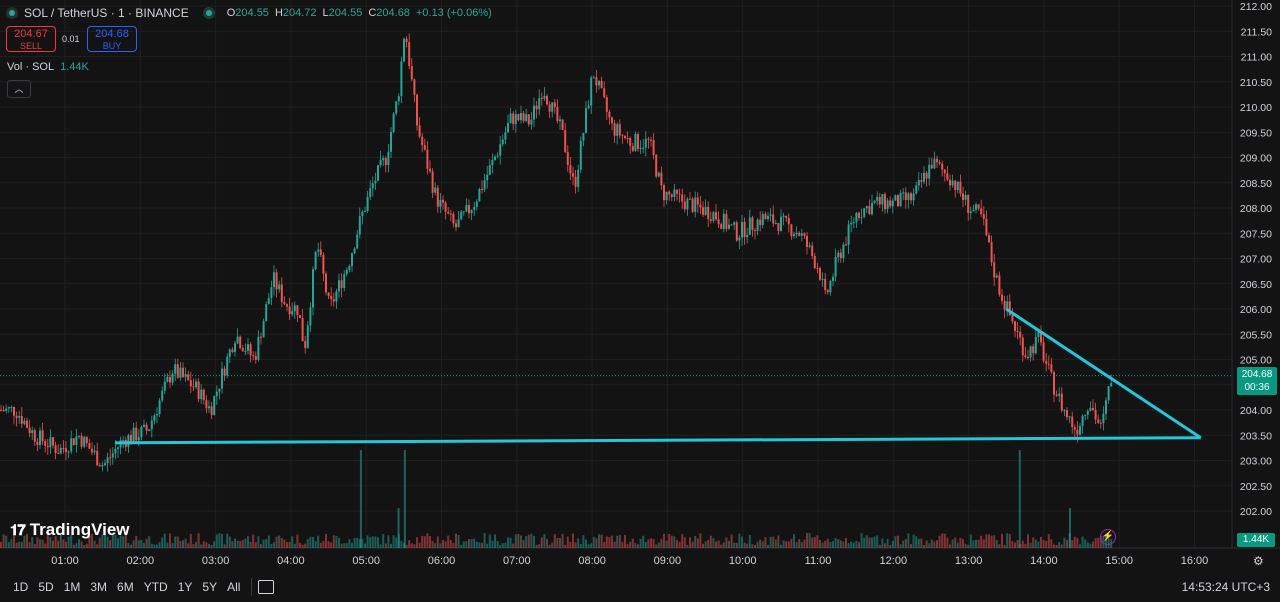 This screenshot has height=602, width=1280. Describe the element at coordinates (45, 587) in the screenshot. I see `range-button-5d: 5D` at that location.